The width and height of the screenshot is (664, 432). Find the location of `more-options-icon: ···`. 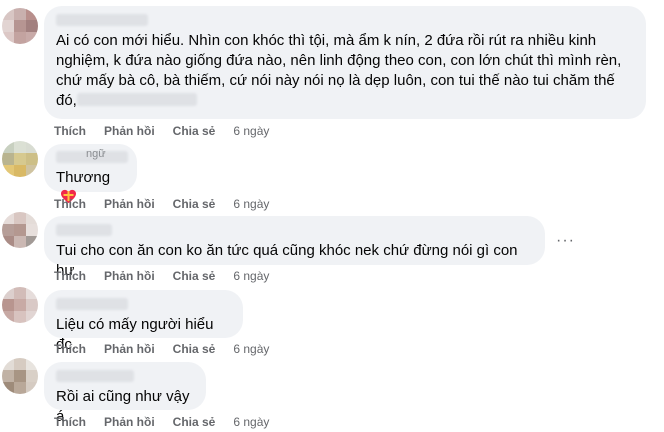

more-options-icon: ··· is located at coordinates (565, 241).